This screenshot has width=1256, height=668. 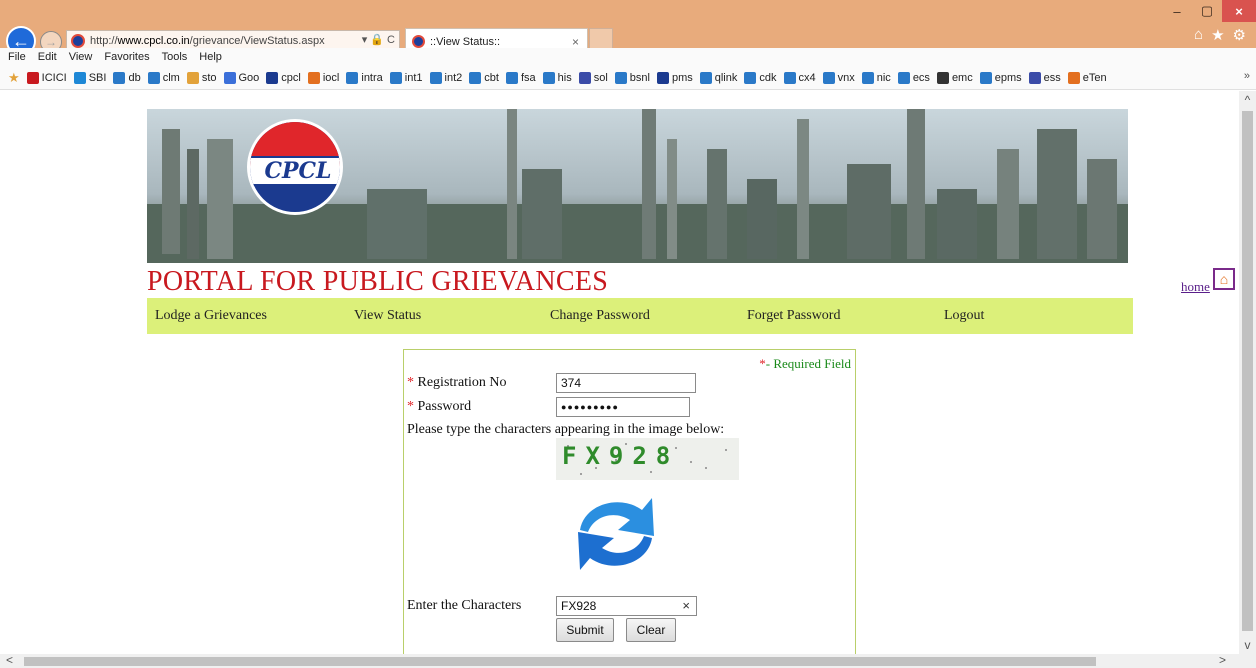 I want to click on favorite-label: int2, so click(x=453, y=77).